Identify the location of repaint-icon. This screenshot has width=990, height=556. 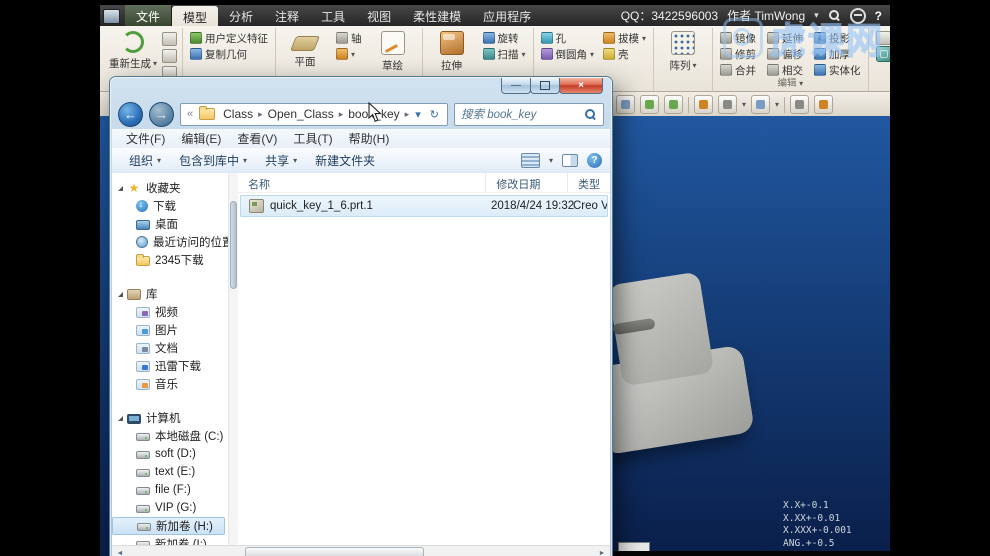
(703, 104).